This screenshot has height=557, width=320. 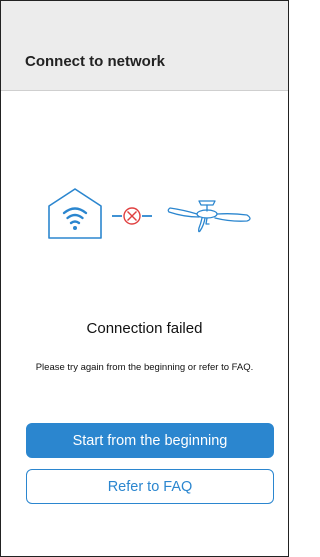 I want to click on page-title: Connect to network, so click(x=95, y=61).